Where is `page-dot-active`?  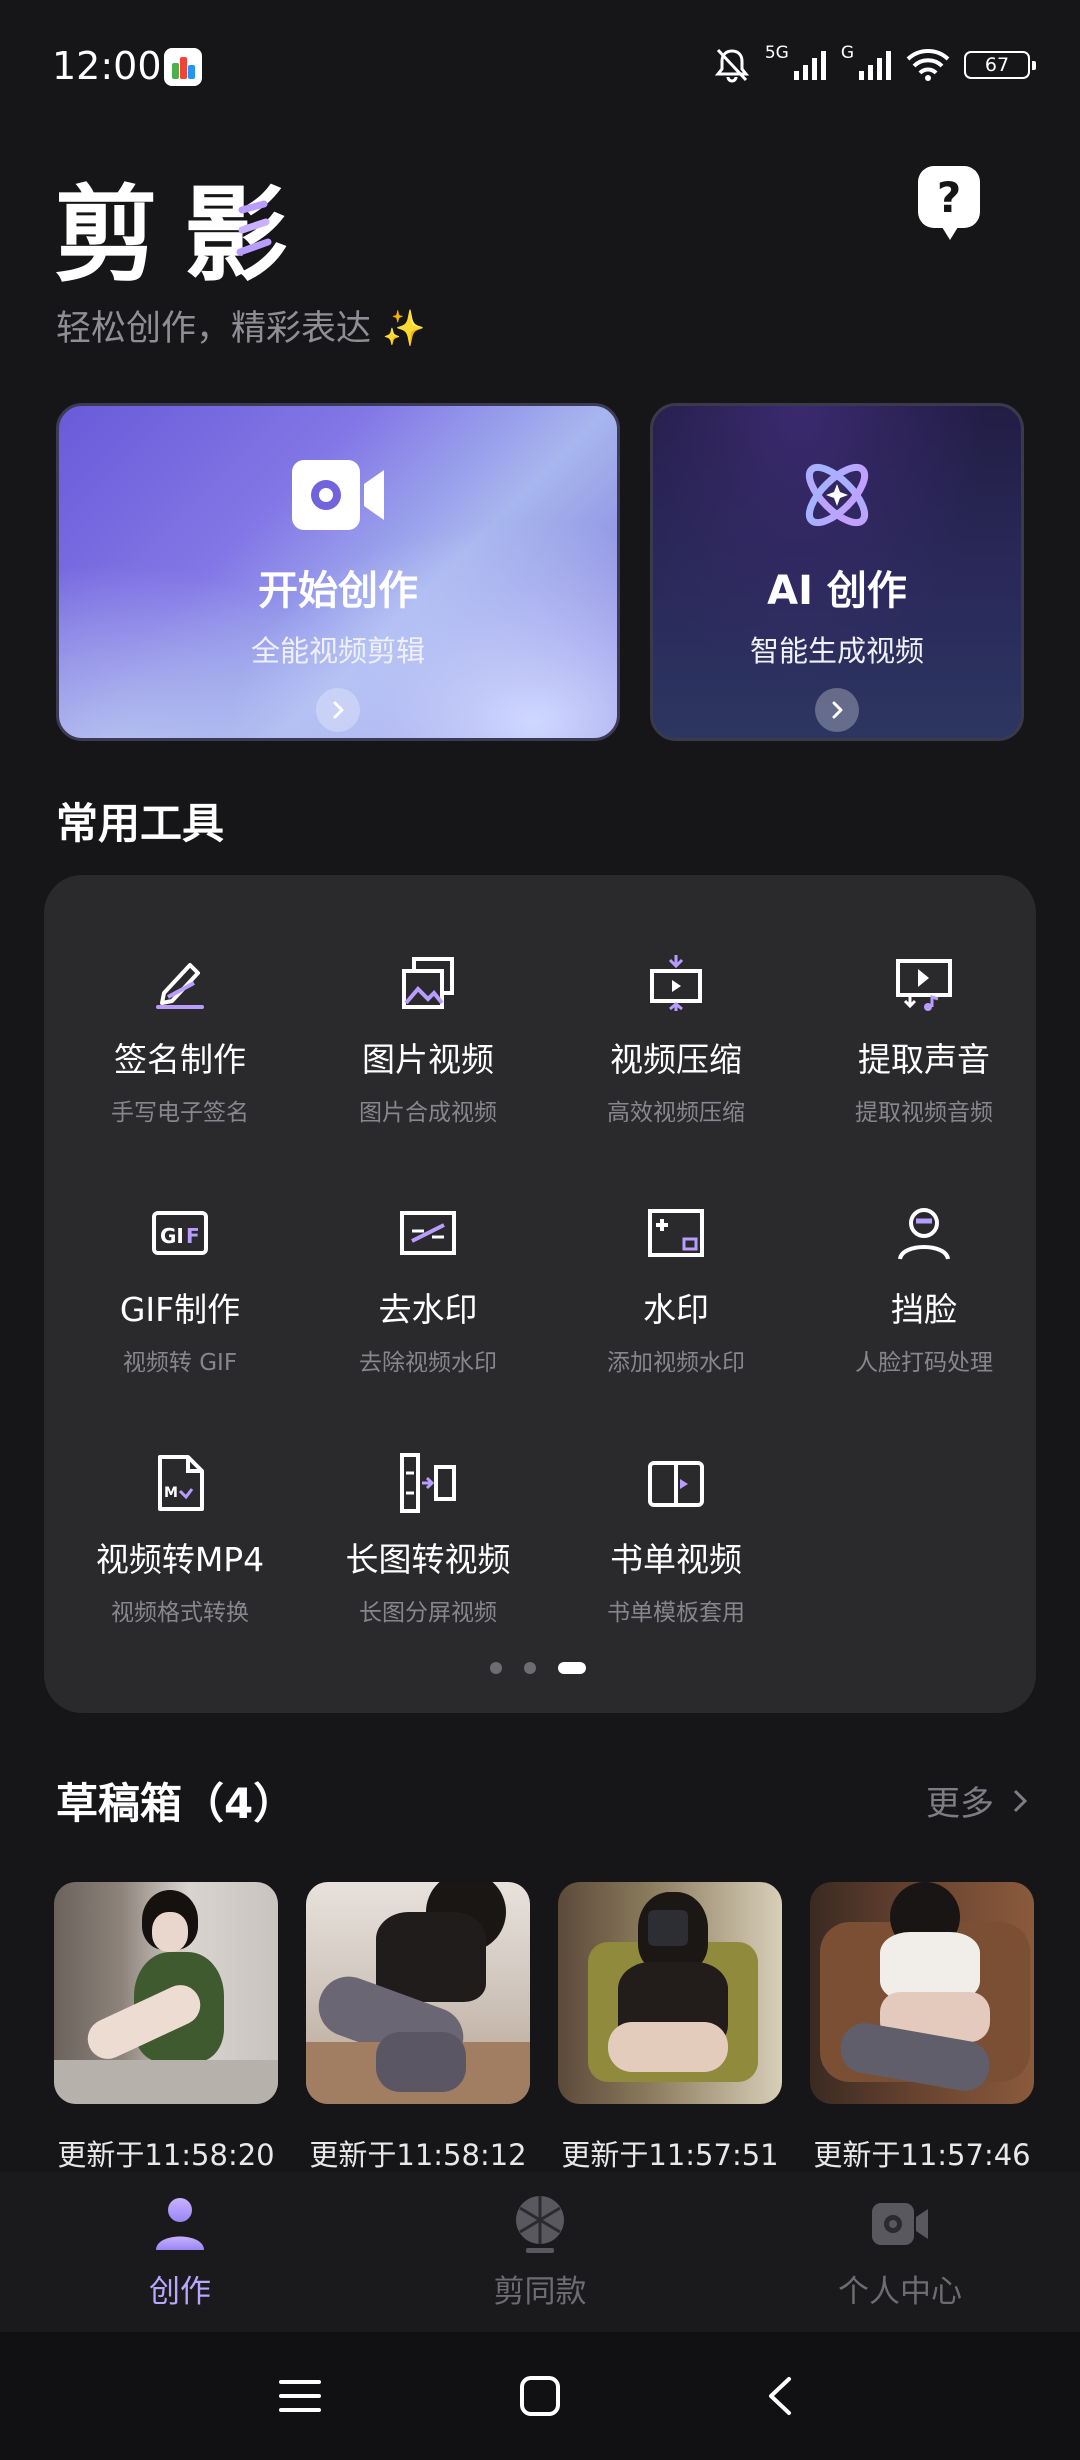
page-dot-active is located at coordinates (572, 1668).